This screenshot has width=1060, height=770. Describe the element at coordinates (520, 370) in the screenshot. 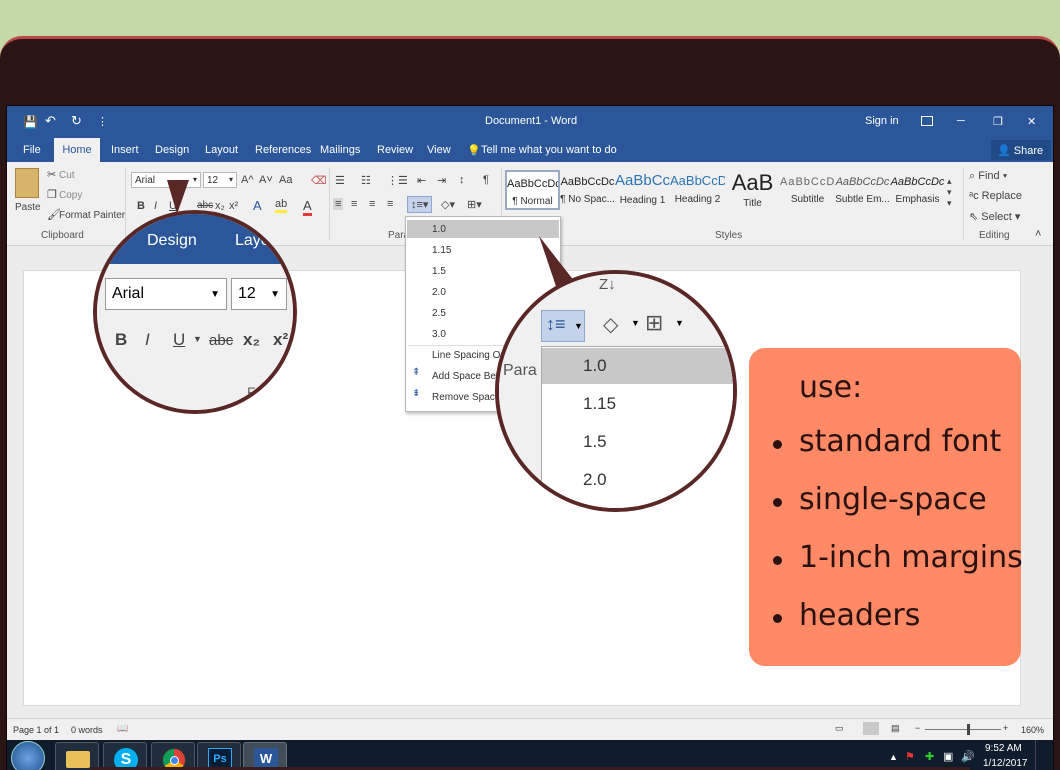

I see `lens-para-label: Para` at that location.